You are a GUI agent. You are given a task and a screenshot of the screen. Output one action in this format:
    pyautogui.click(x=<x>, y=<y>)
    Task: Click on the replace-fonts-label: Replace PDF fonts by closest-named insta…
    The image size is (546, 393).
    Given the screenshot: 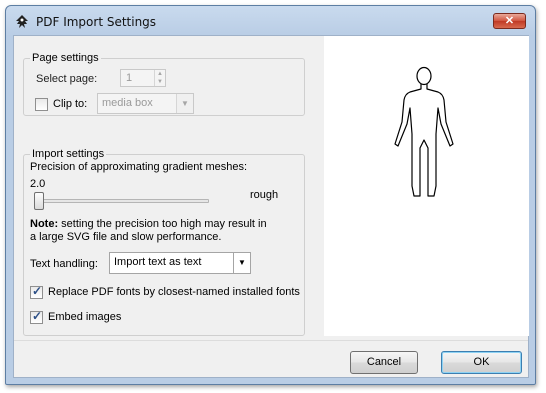 What is the action you would take?
    pyautogui.click(x=174, y=292)
    